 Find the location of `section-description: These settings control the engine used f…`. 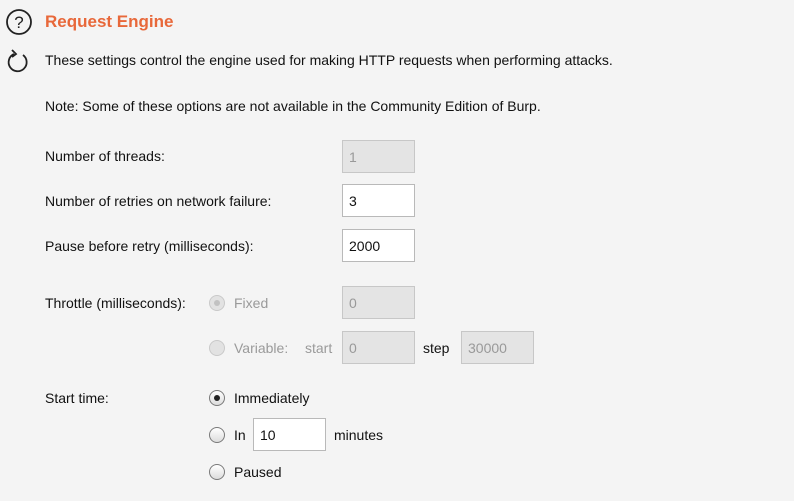

section-description: These settings control the engine used f… is located at coordinates (329, 60).